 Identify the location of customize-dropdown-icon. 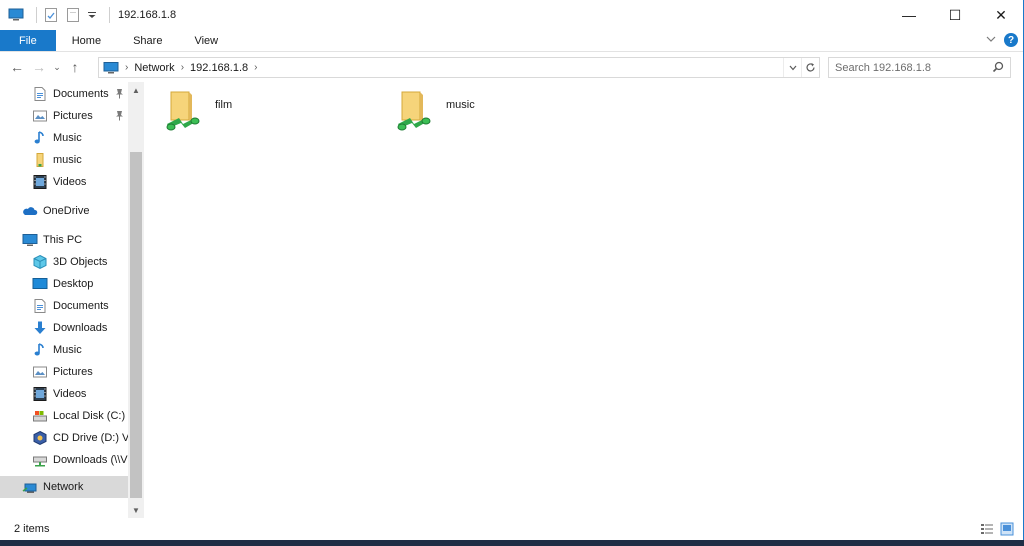
(92, 15).